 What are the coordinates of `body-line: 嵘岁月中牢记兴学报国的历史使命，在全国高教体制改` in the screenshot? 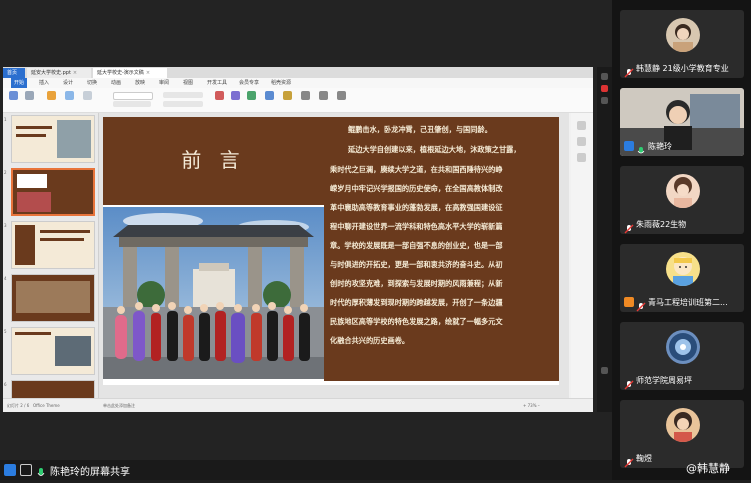 It's located at (416, 188).